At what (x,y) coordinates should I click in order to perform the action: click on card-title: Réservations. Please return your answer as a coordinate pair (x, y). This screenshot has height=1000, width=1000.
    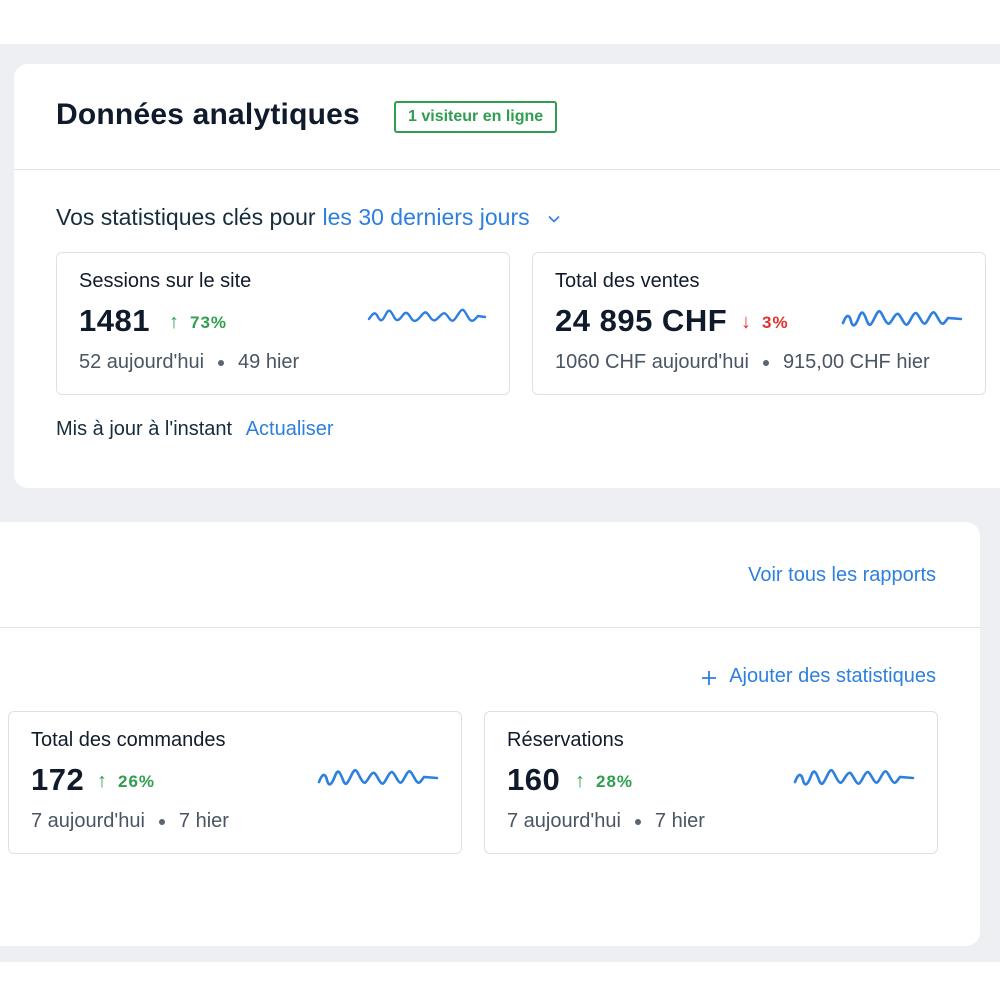
    Looking at the image, I should click on (565, 740).